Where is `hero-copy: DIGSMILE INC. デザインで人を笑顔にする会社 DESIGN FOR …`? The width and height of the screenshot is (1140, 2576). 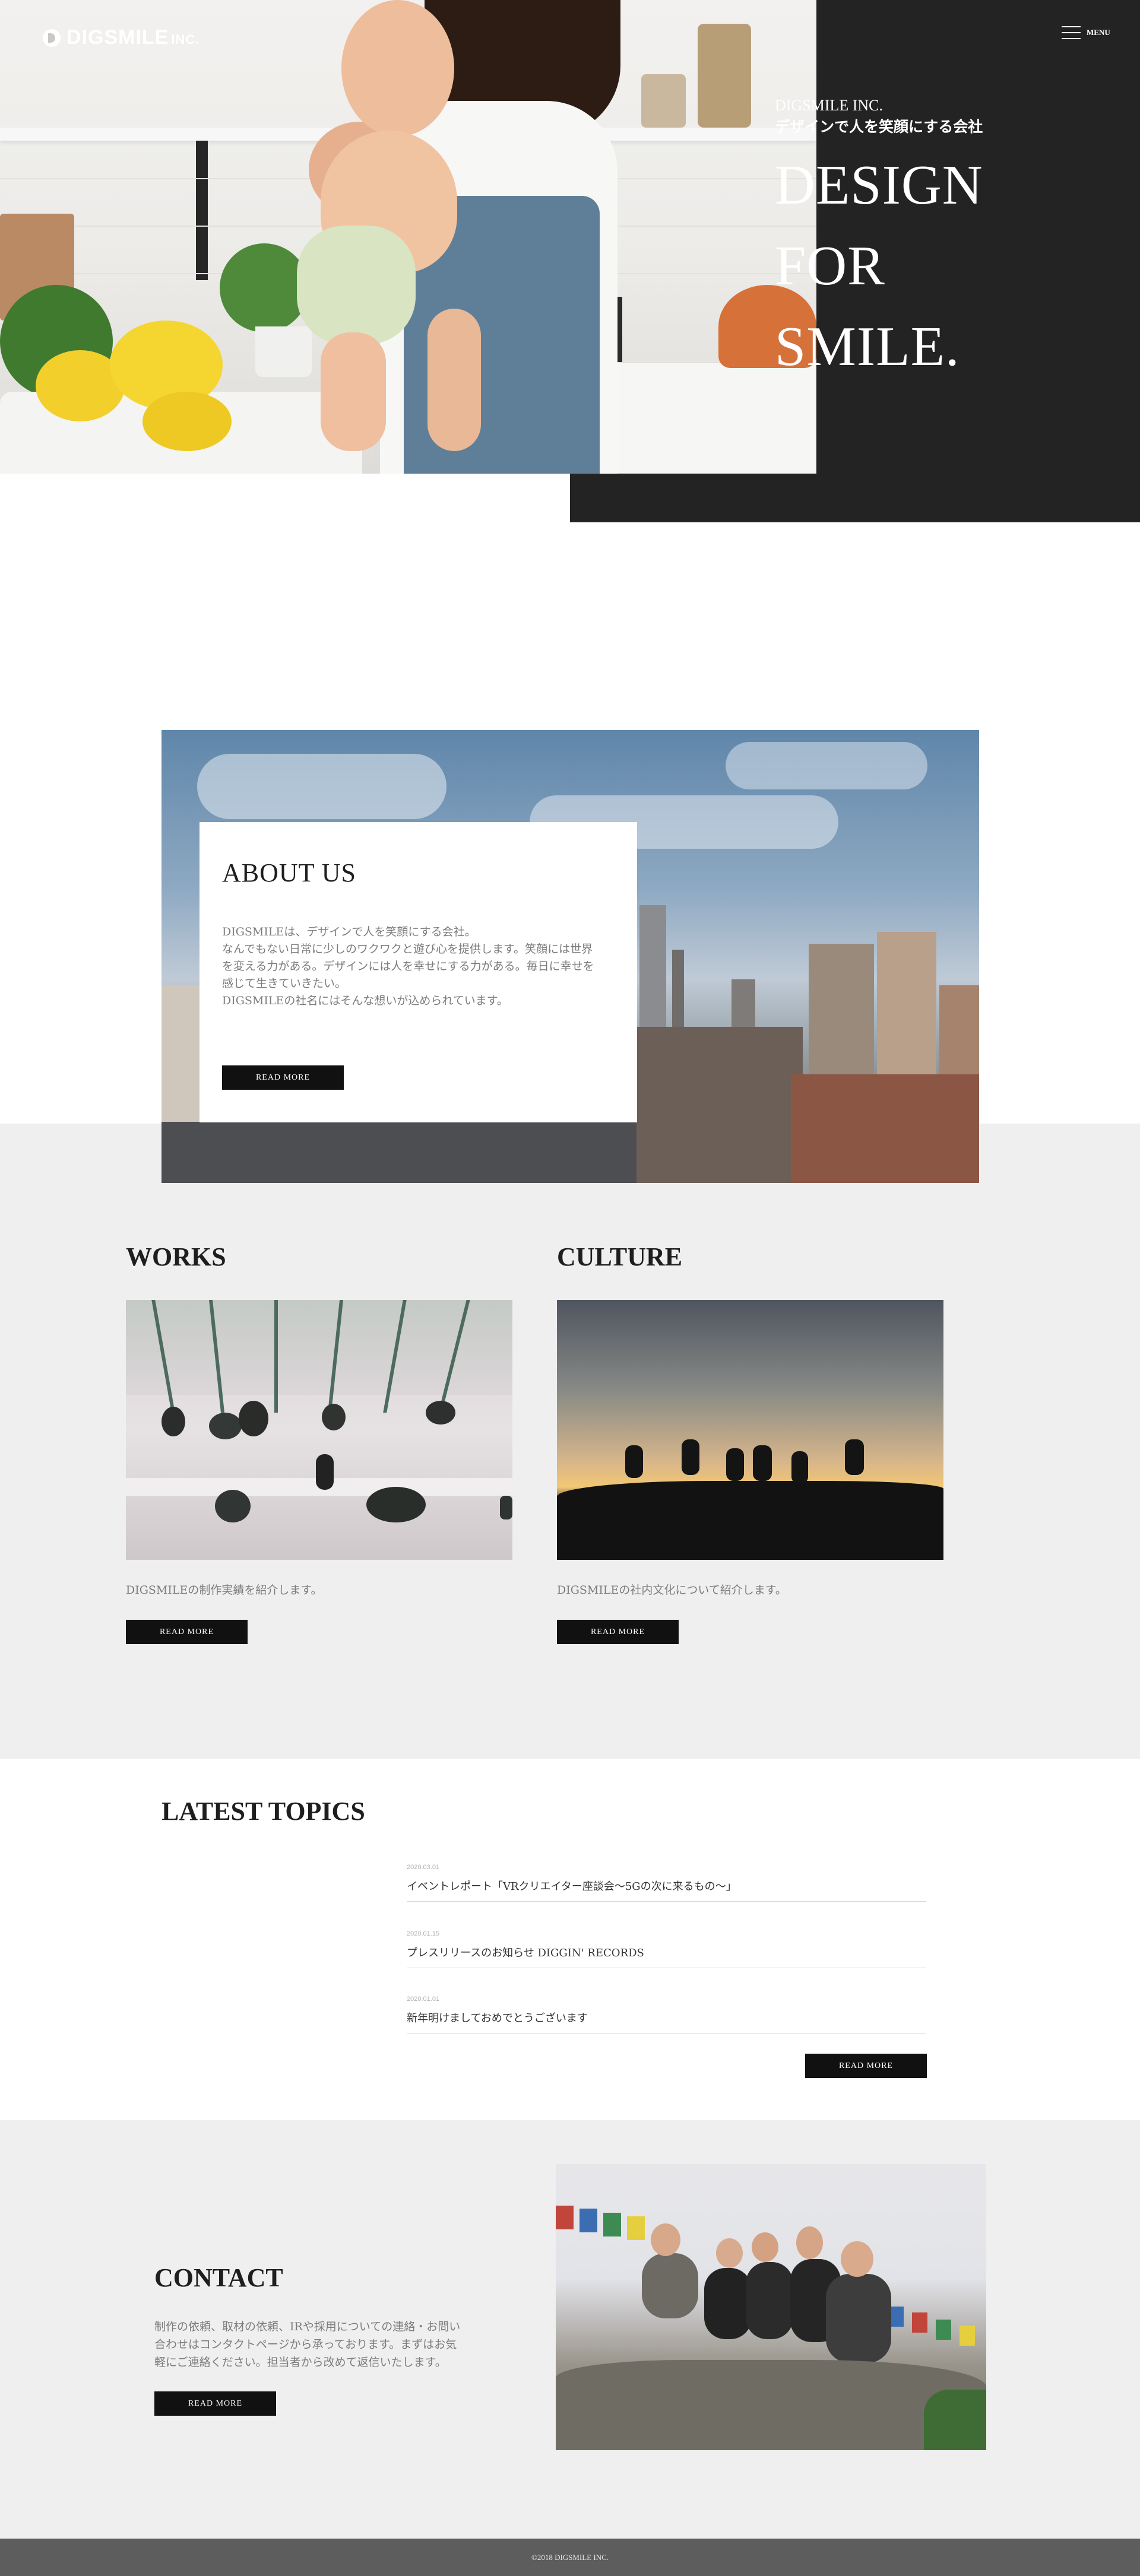
hero-copy: DIGSMILE INC. デザインで人を笑顔にする会社 DESIGN FOR … is located at coordinates (879, 241).